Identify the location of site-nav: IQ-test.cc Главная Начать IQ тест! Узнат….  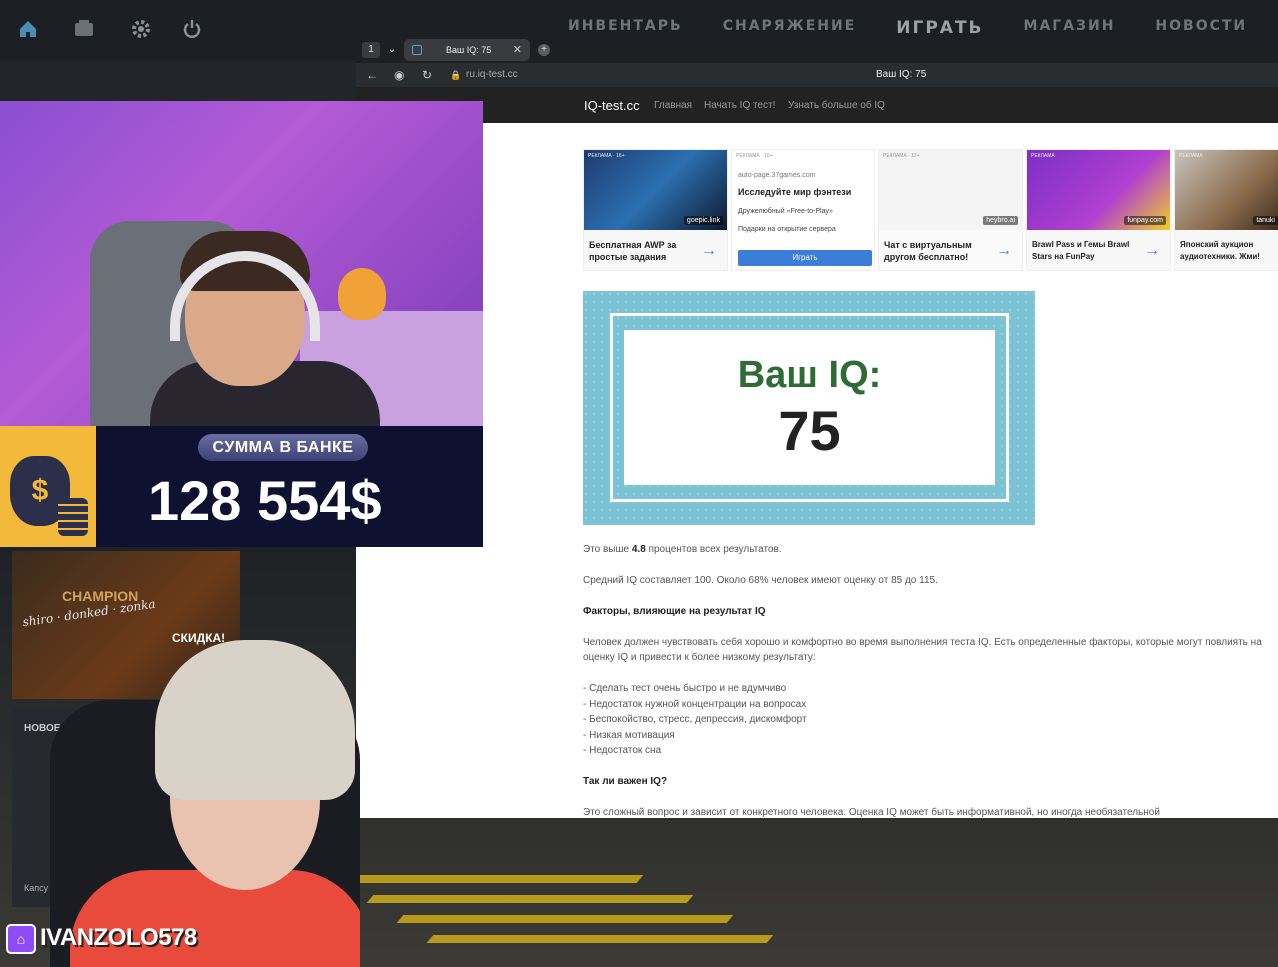
(817, 105).